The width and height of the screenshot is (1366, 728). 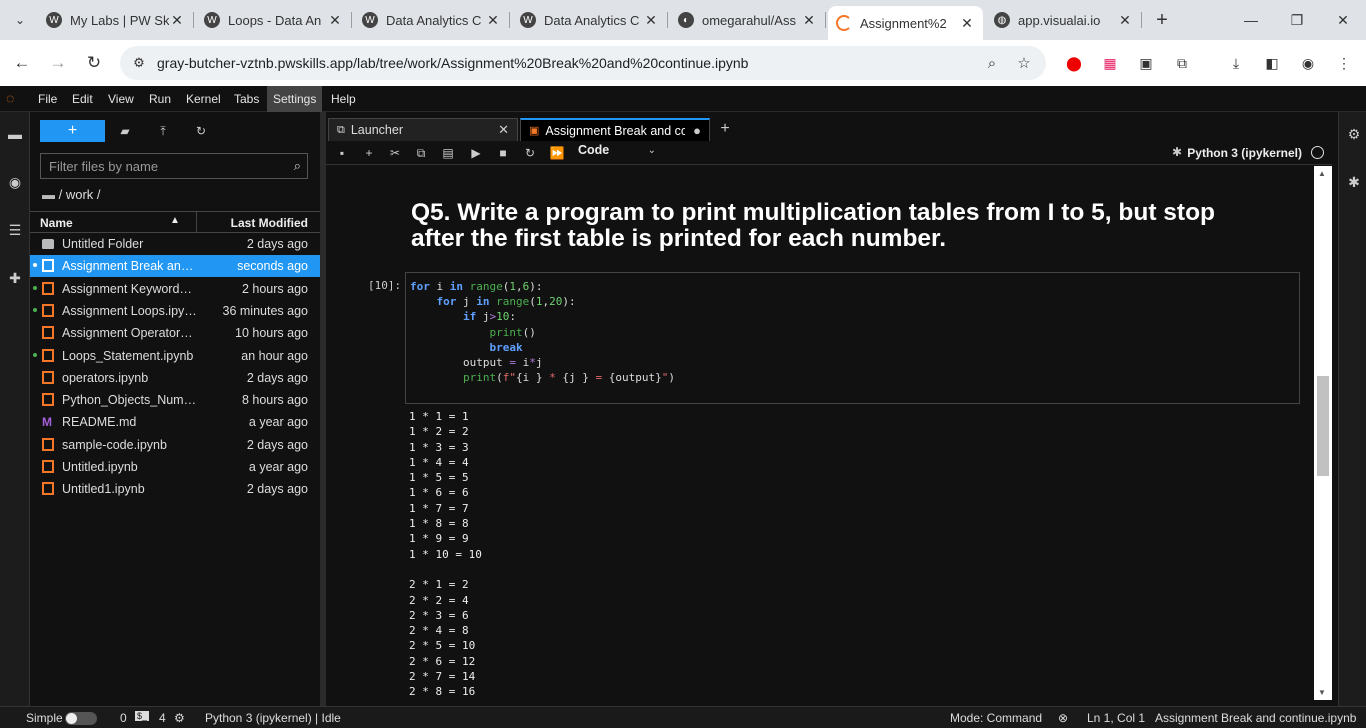 What do you see at coordinates (1323, 426) in the screenshot?
I see `scrollbar-thumb` at bounding box center [1323, 426].